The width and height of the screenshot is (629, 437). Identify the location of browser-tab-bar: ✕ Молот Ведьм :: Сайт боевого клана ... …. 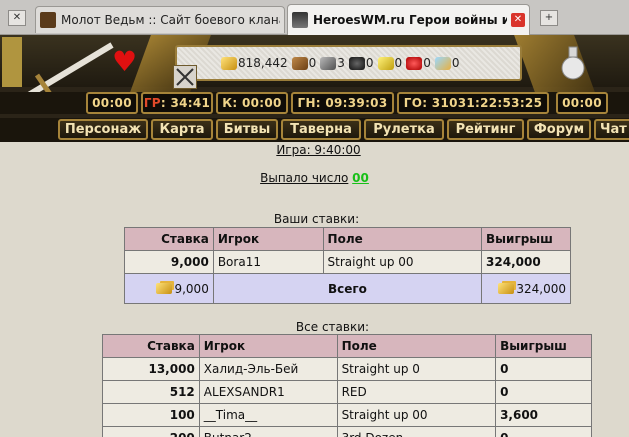
(314, 17).